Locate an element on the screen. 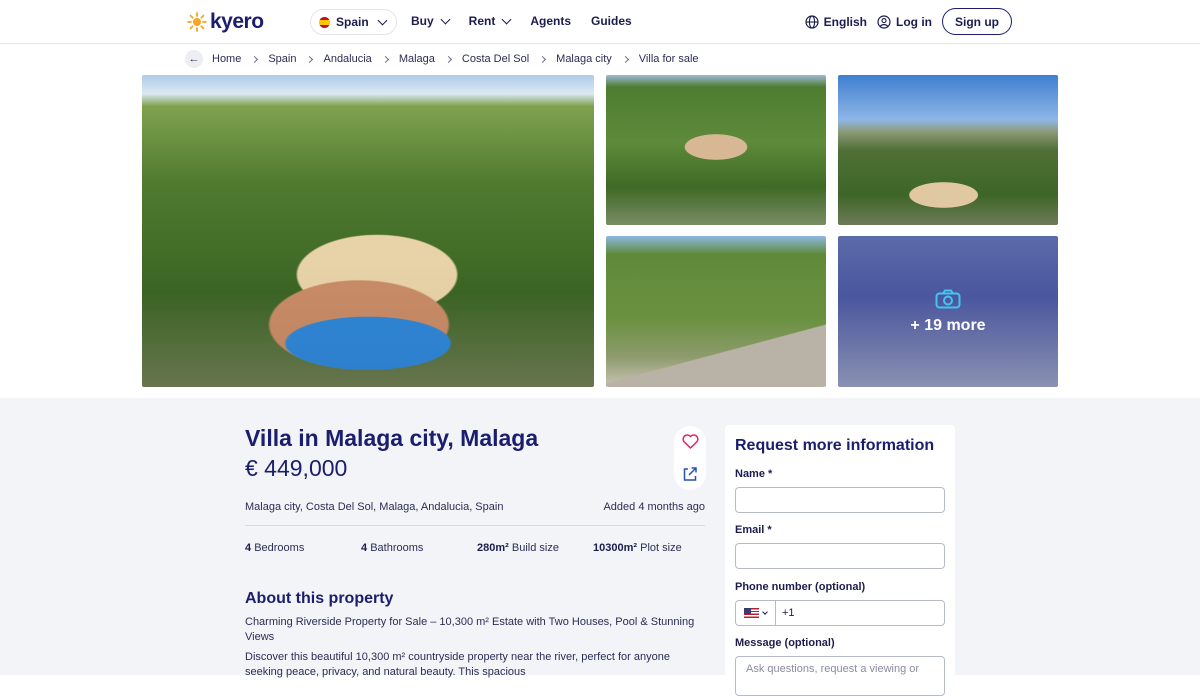 The width and height of the screenshot is (1200, 696). phone-field: +1 is located at coordinates (840, 613).